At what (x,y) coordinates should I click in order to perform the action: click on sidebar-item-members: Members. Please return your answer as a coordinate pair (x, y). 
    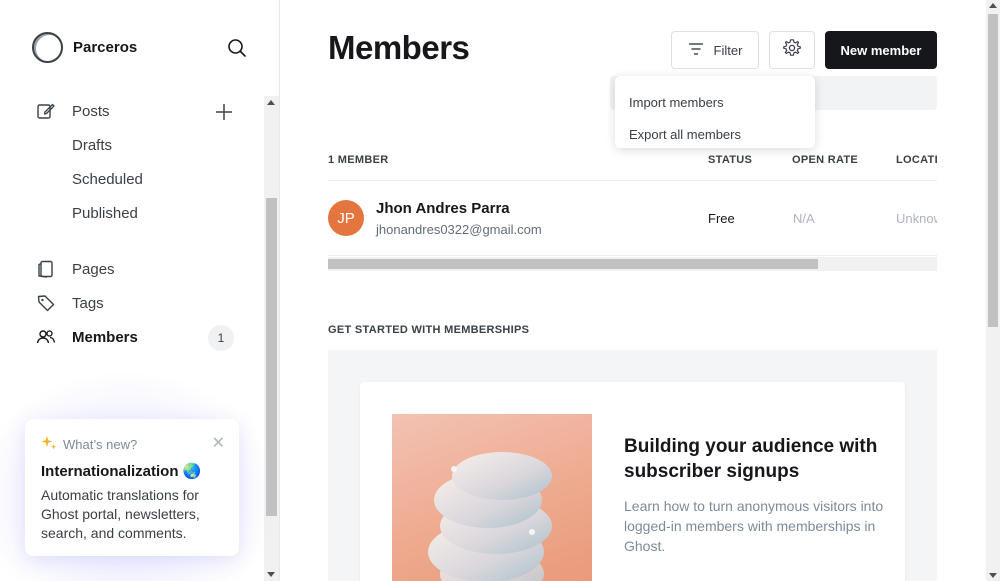
    Looking at the image, I should click on (136, 337).